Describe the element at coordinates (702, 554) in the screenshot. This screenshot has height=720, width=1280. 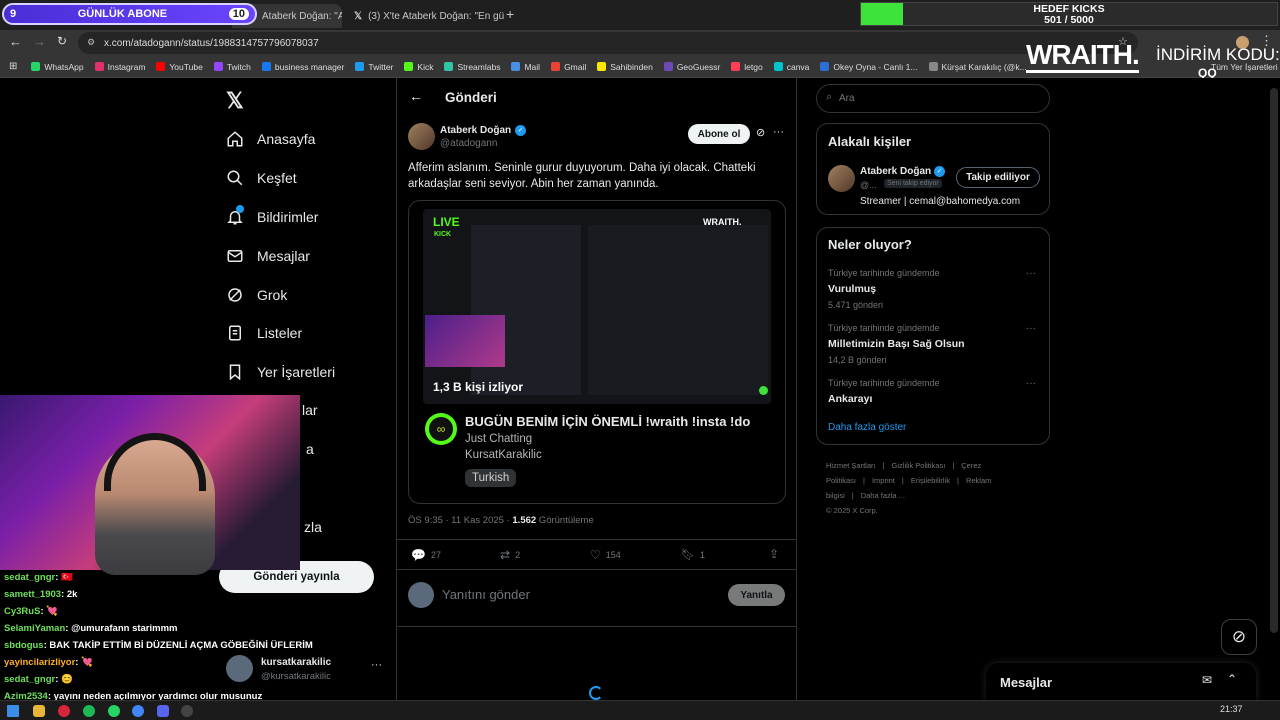
I see `bookmark-count: 1` at that location.